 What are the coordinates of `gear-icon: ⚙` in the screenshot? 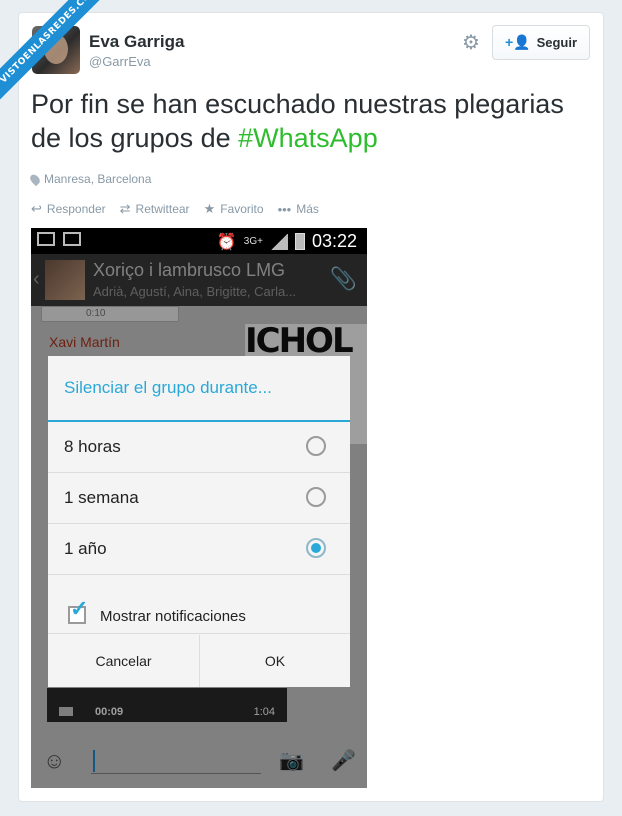 It's located at (471, 43).